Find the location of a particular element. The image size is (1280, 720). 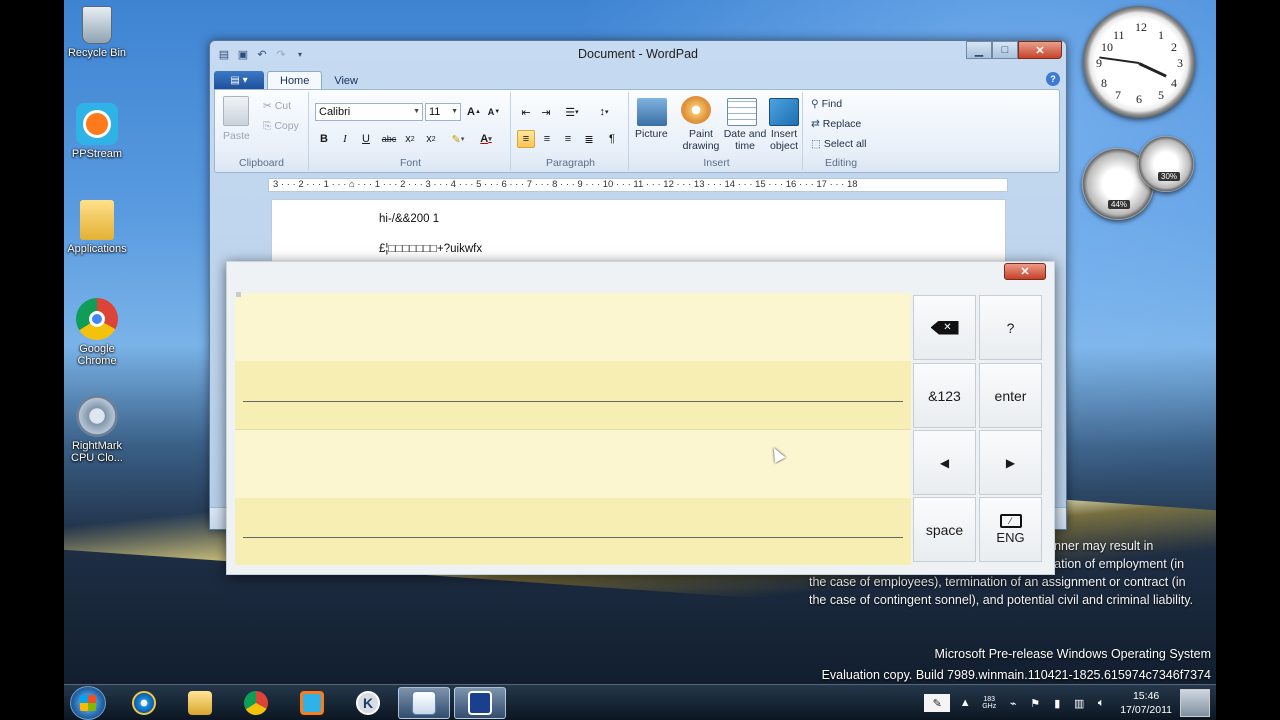

tab-view: View is located at coordinates (346, 80).